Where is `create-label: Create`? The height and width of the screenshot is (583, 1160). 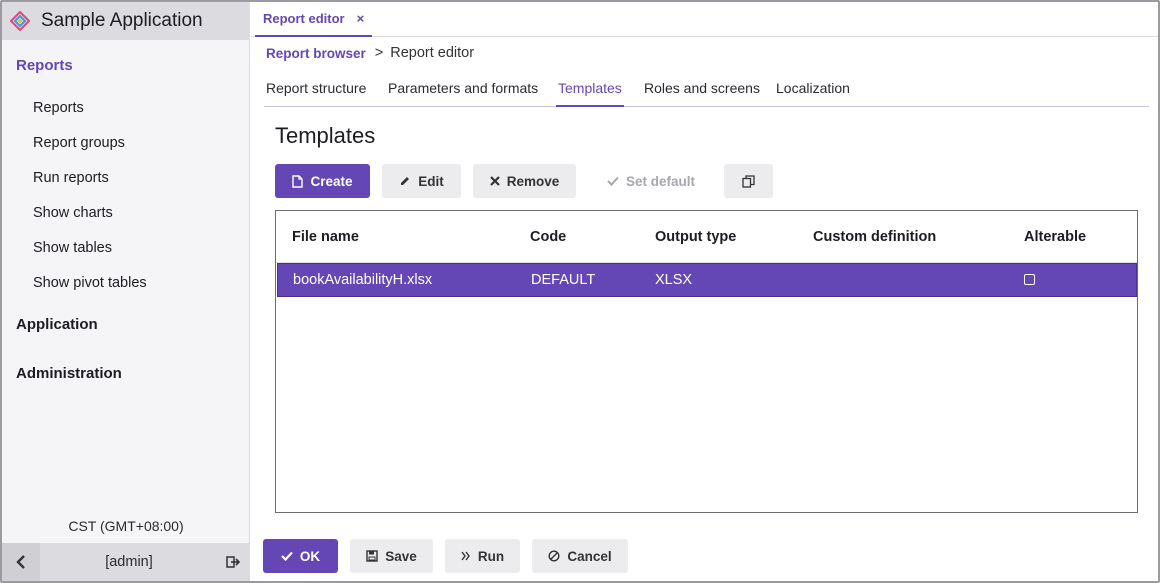 create-label: Create is located at coordinates (331, 181).